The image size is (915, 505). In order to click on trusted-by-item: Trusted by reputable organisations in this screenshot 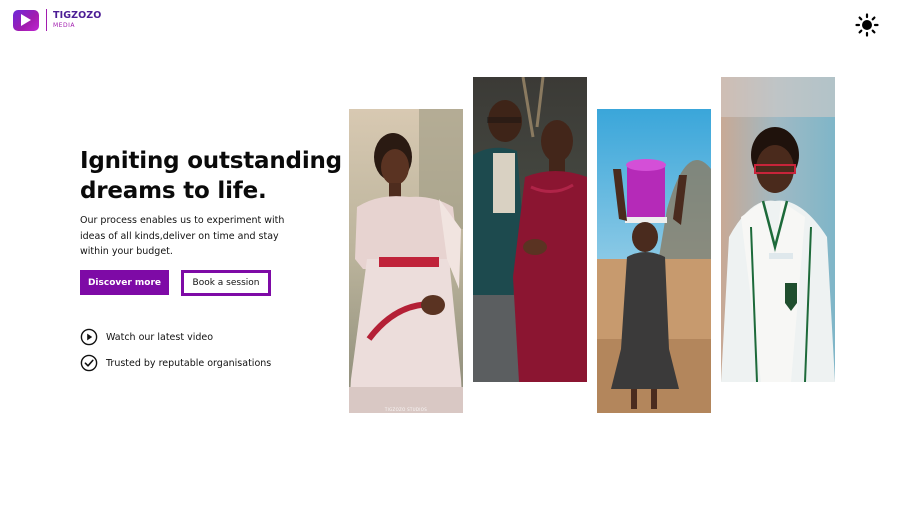, I will do `click(175, 363)`.